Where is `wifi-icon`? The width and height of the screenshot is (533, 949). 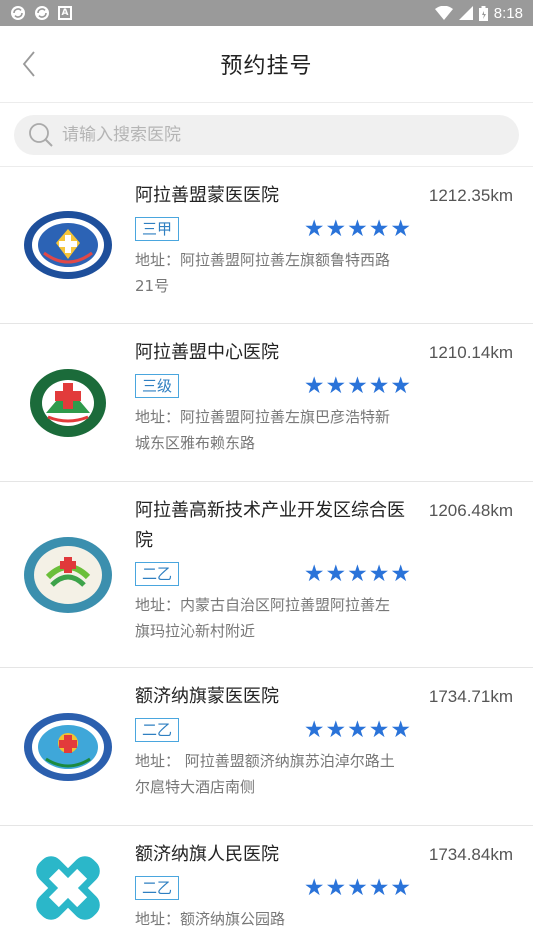 wifi-icon is located at coordinates (443, 13).